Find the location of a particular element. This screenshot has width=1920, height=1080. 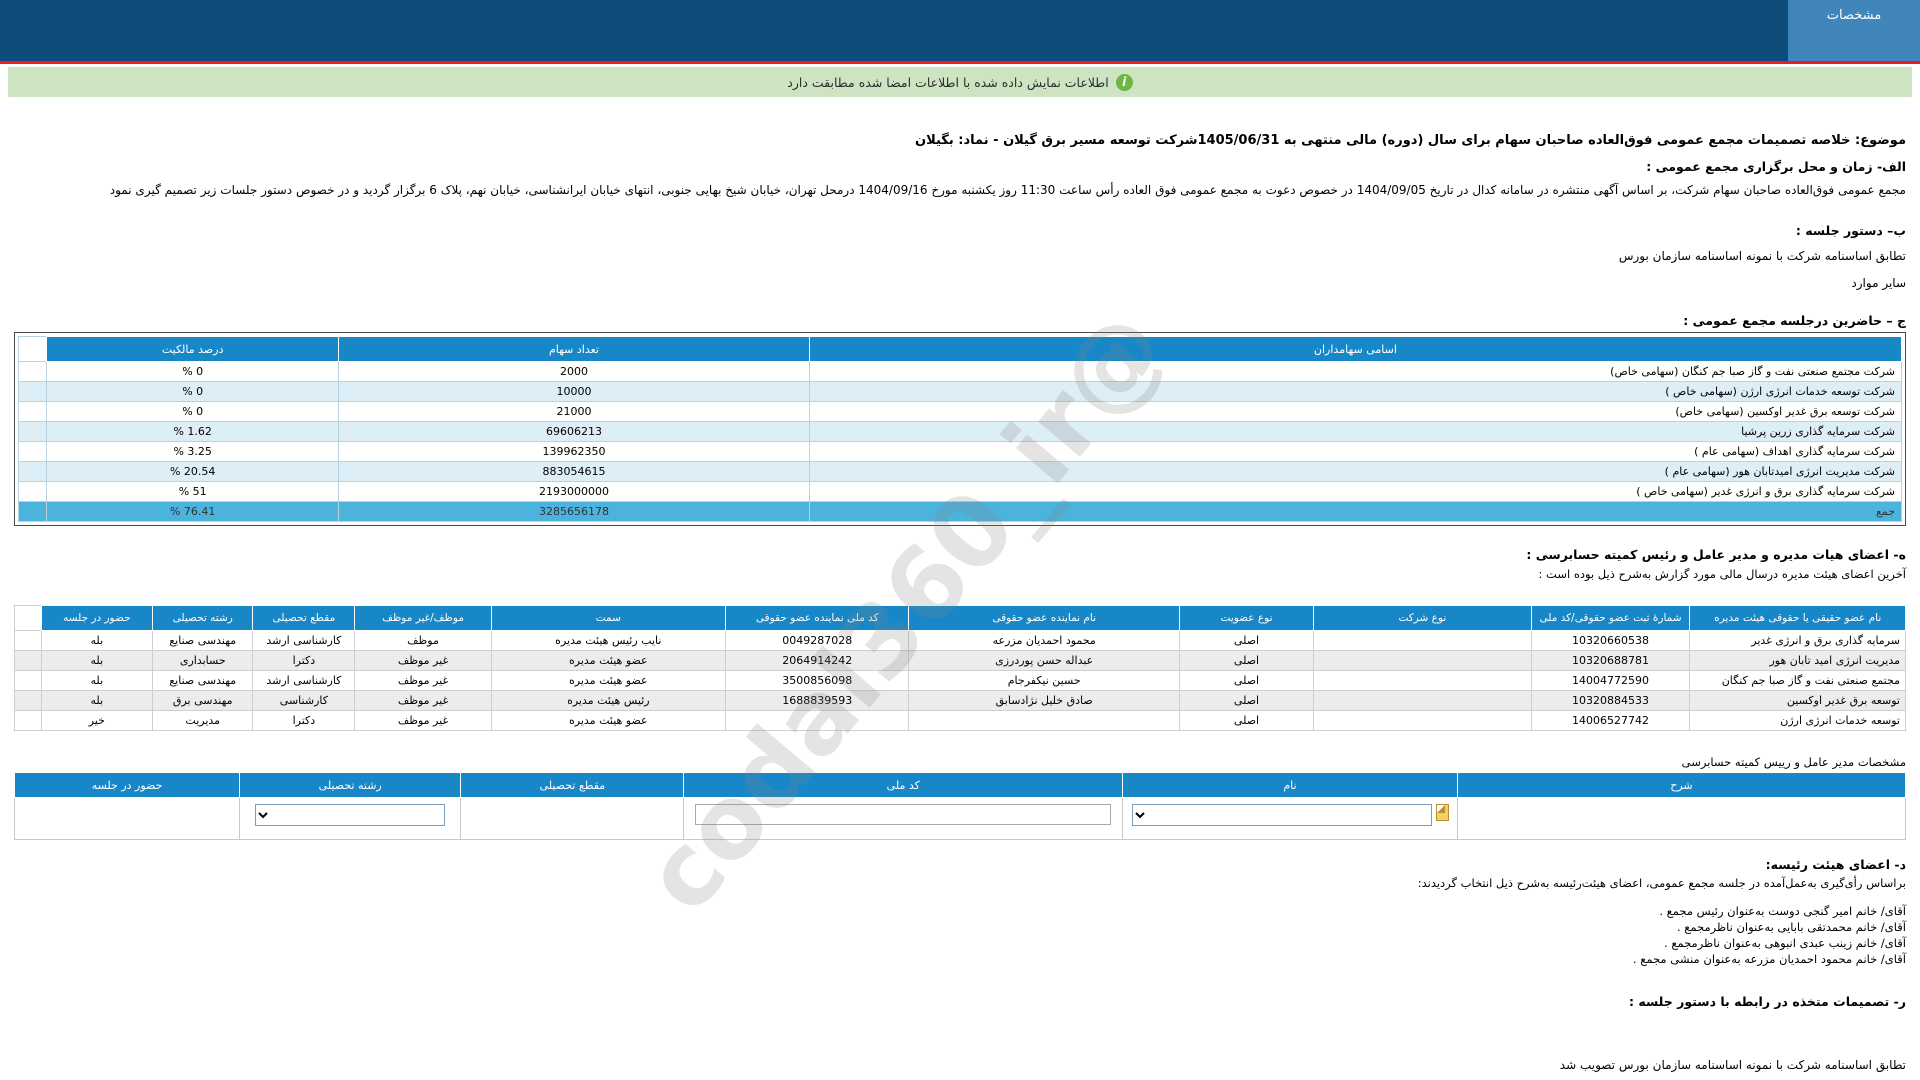

national-id-input is located at coordinates (903, 814).